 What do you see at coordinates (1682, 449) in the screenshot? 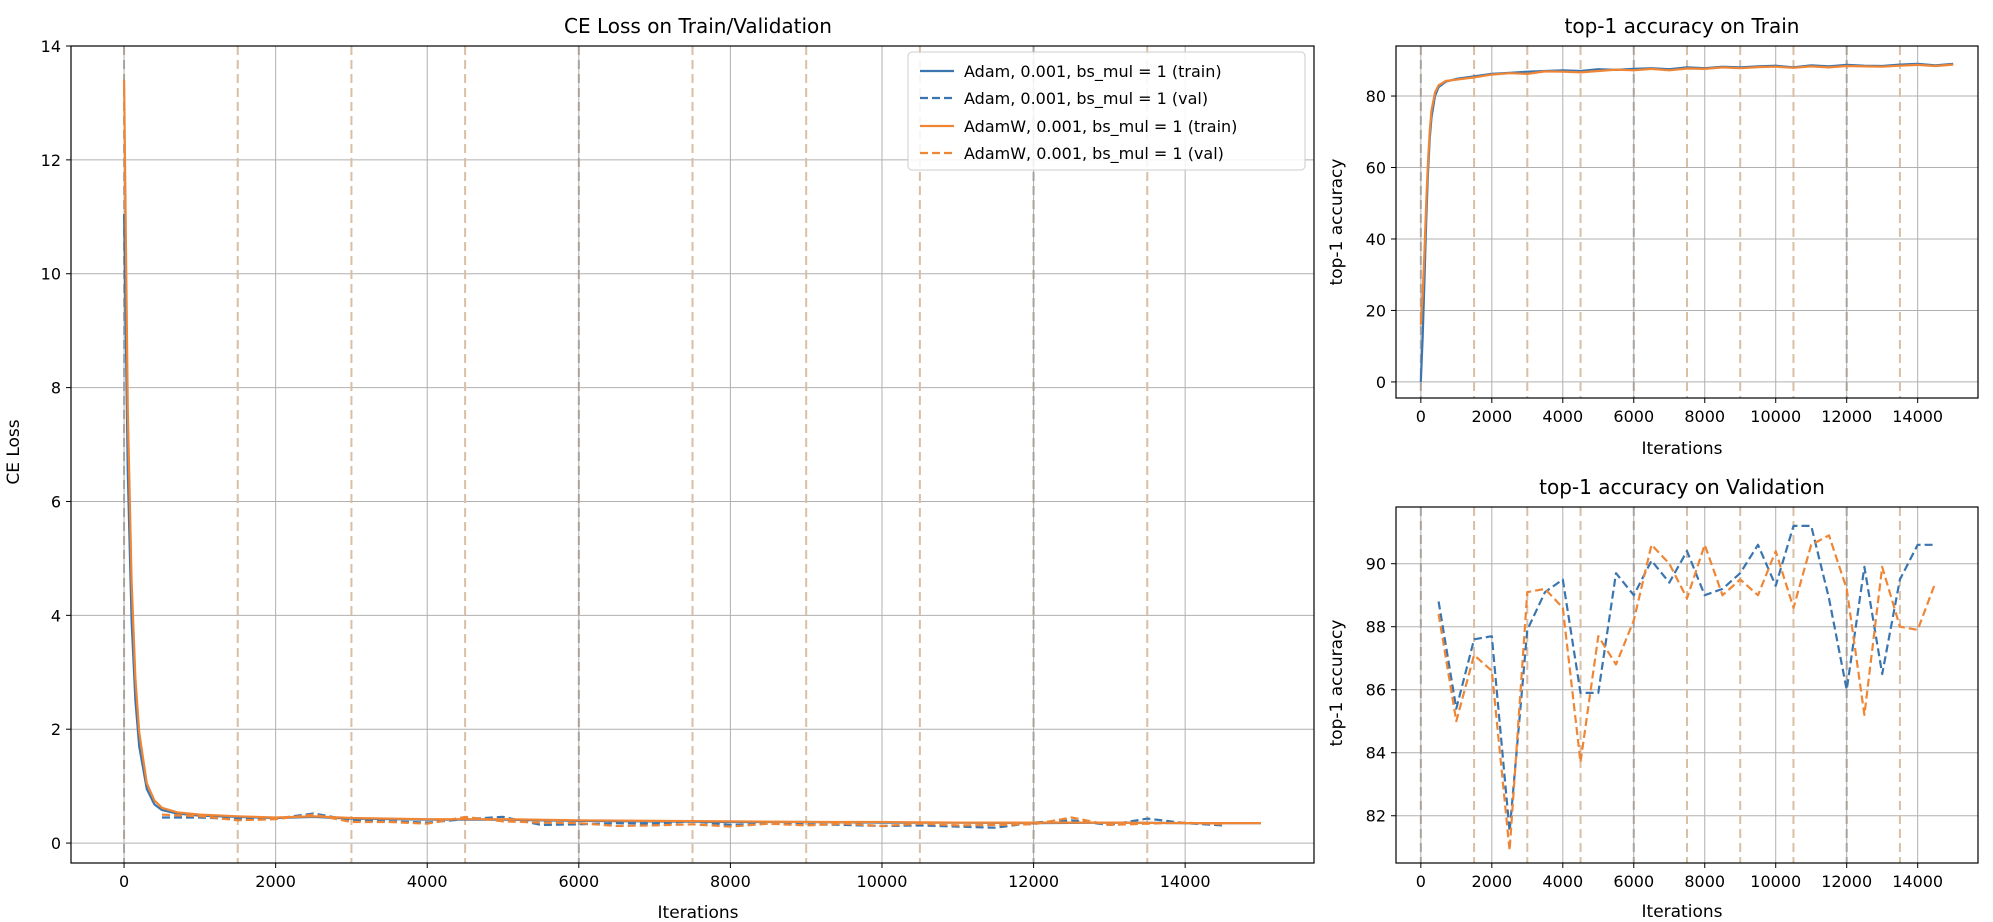
I see `train-accuracy-xlabel: Iterations` at bounding box center [1682, 449].